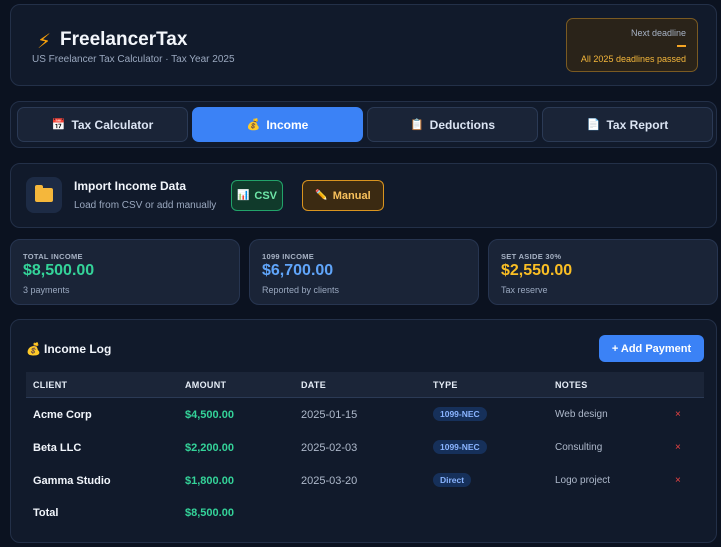 This screenshot has height=547, width=721. Describe the element at coordinates (62, 415) in the screenshot. I see `client-cell: Acme Corp` at that location.